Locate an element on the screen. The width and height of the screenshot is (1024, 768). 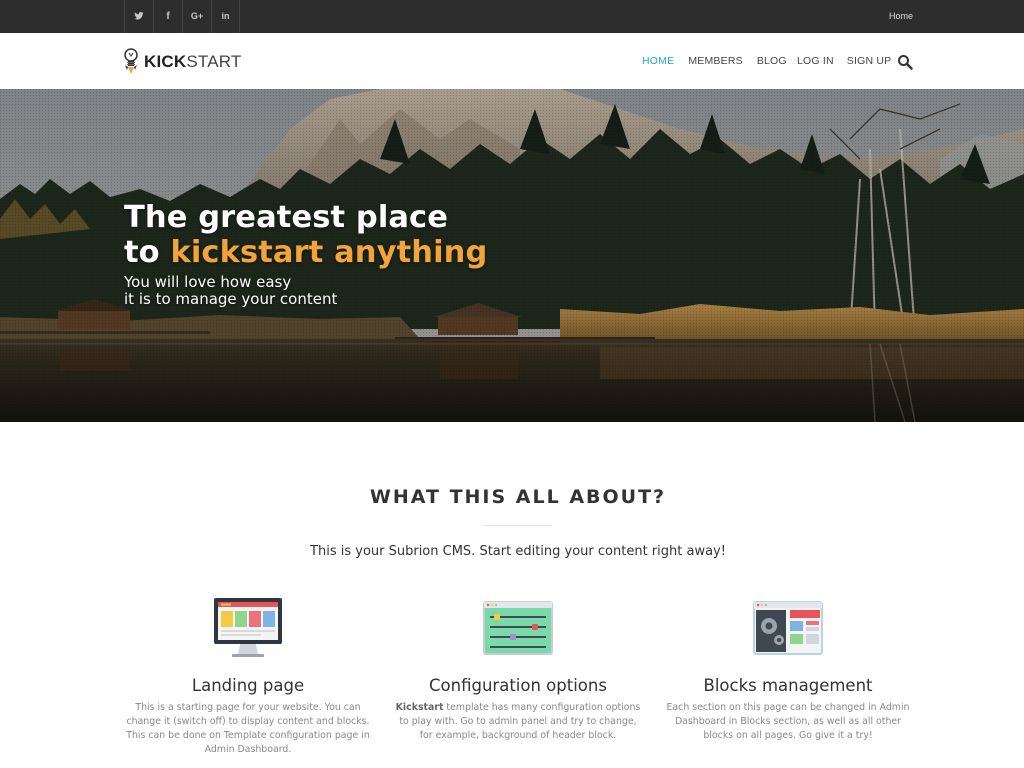
main-nav: HOME MEMBERS BLOG is located at coordinates (721, 61).